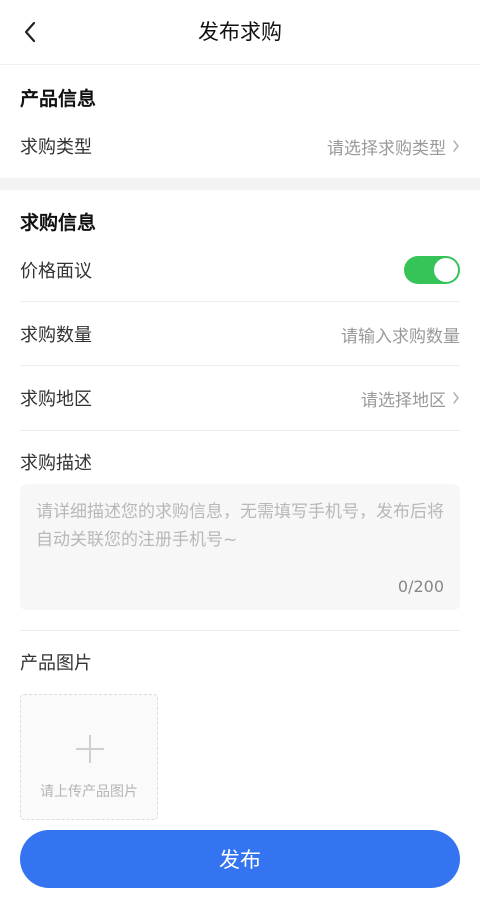 The image size is (480, 917). Describe the element at coordinates (240, 526) in the screenshot. I see `description-placeholder: 请详细描述您的求购信息，无需填写手机号，发布后将自动关联您的注册手机号~` at that location.